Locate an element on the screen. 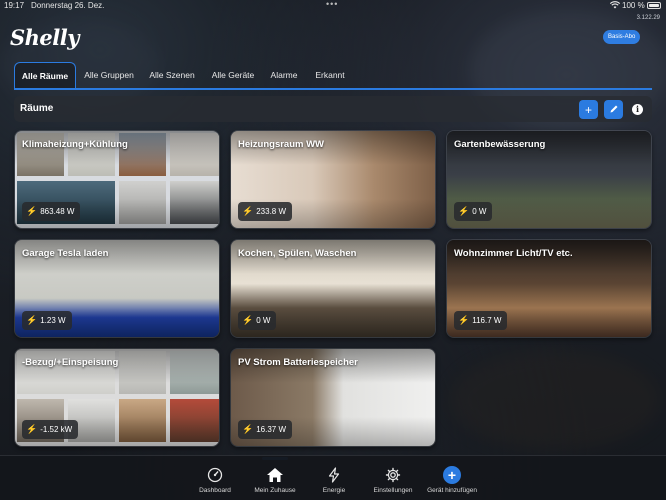 This screenshot has height=500, width=666. room-power-value: 16.37 W is located at coordinates (271, 429).